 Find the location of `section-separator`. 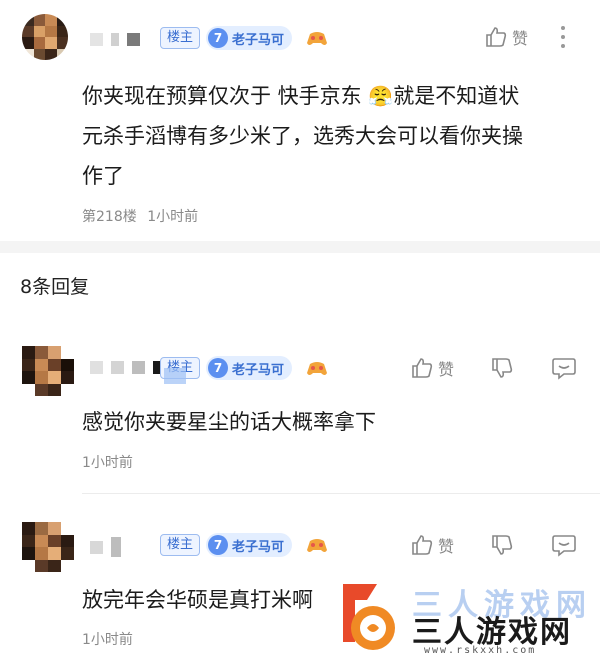

section-separator is located at coordinates (300, 247).